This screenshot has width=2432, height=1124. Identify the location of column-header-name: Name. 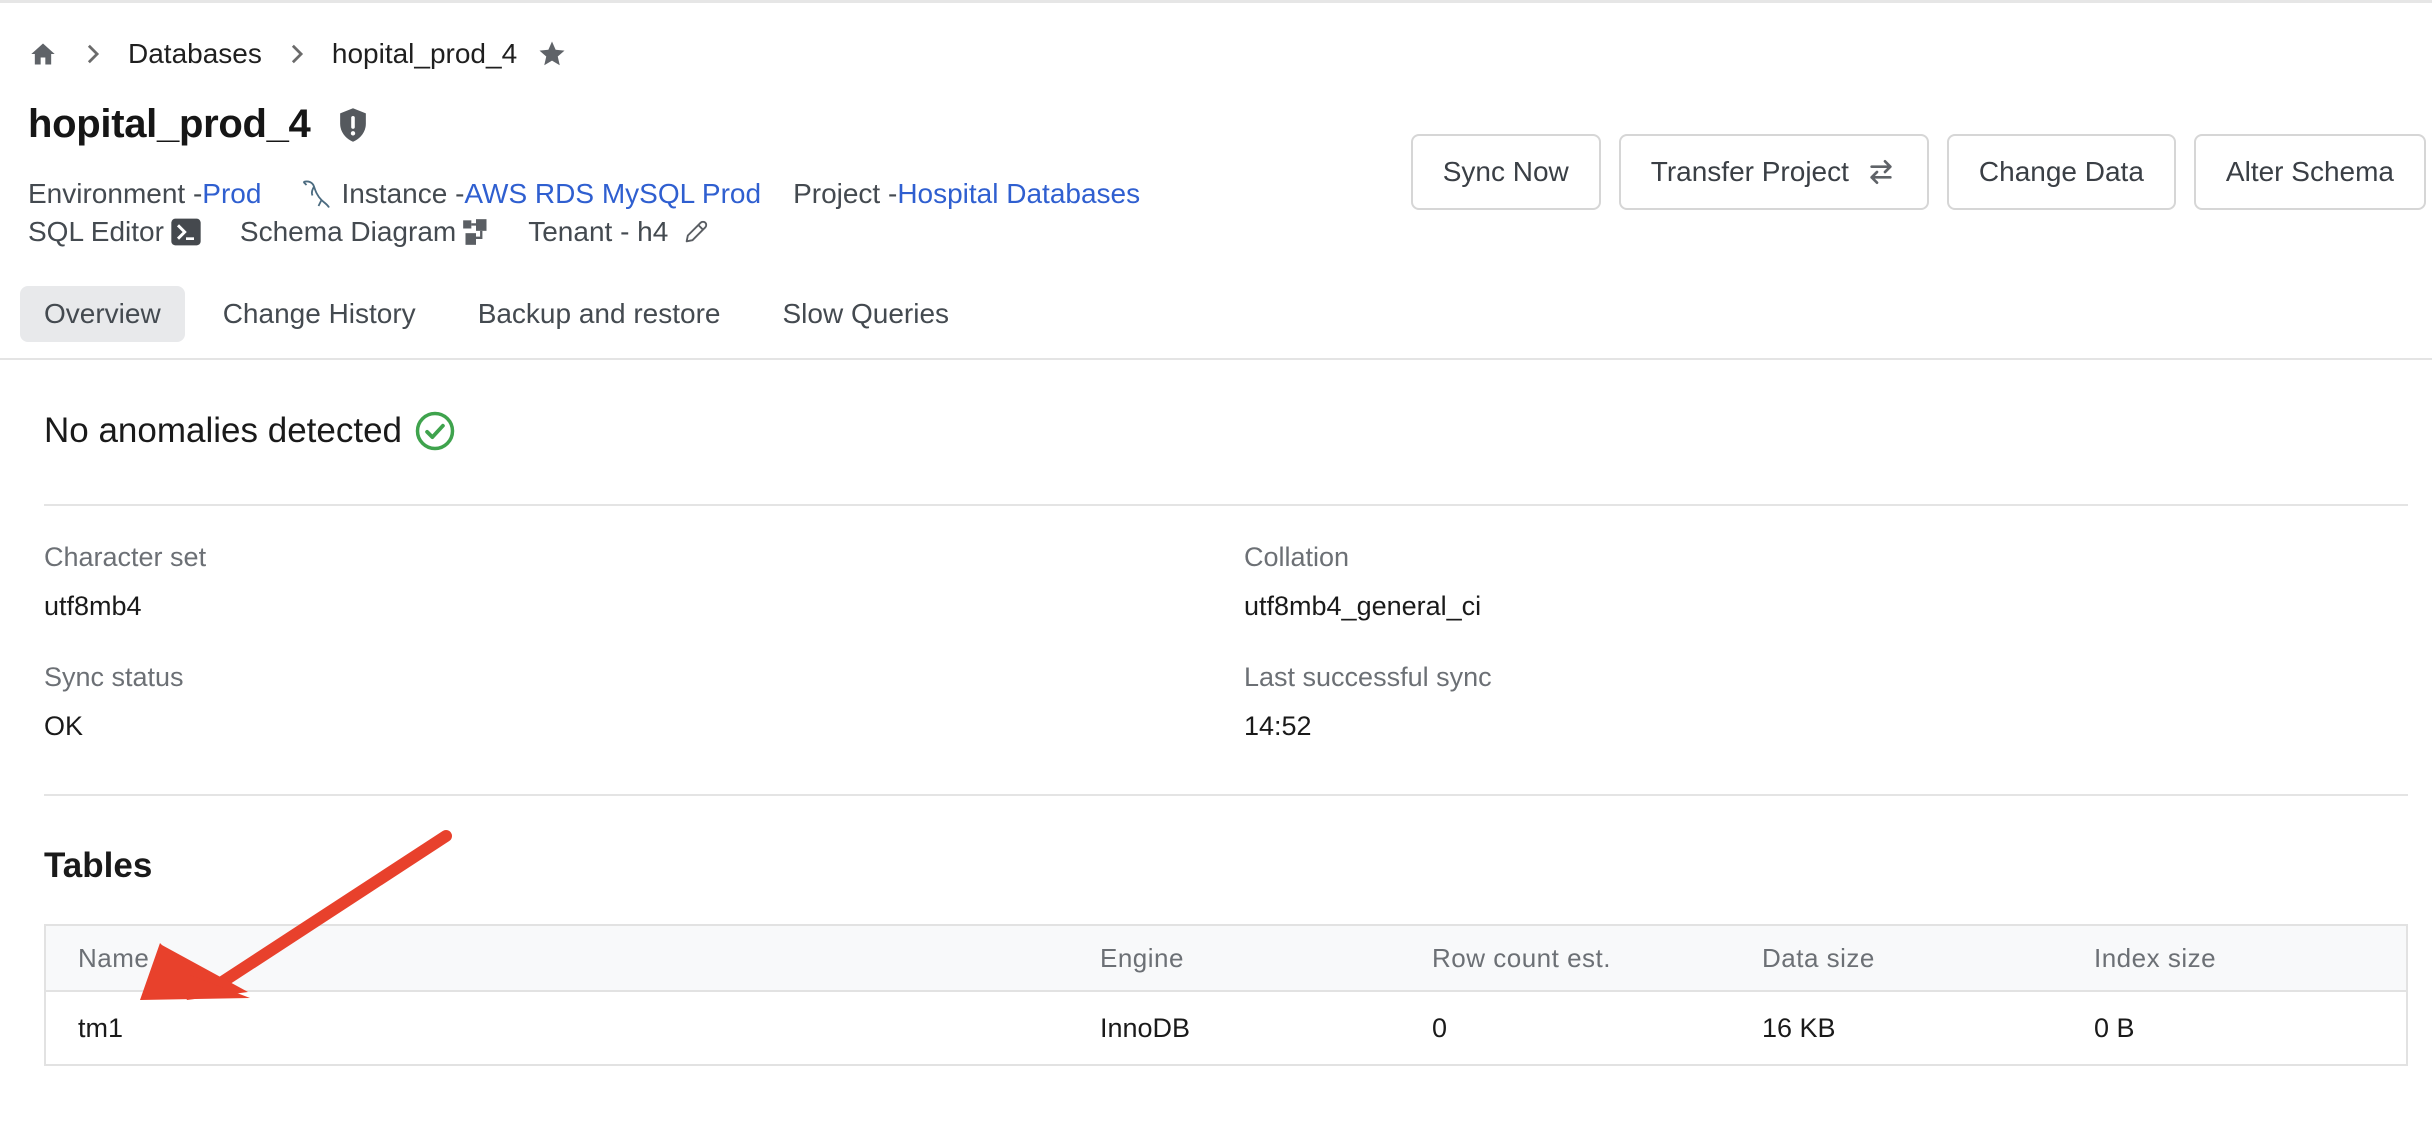
(113, 958).